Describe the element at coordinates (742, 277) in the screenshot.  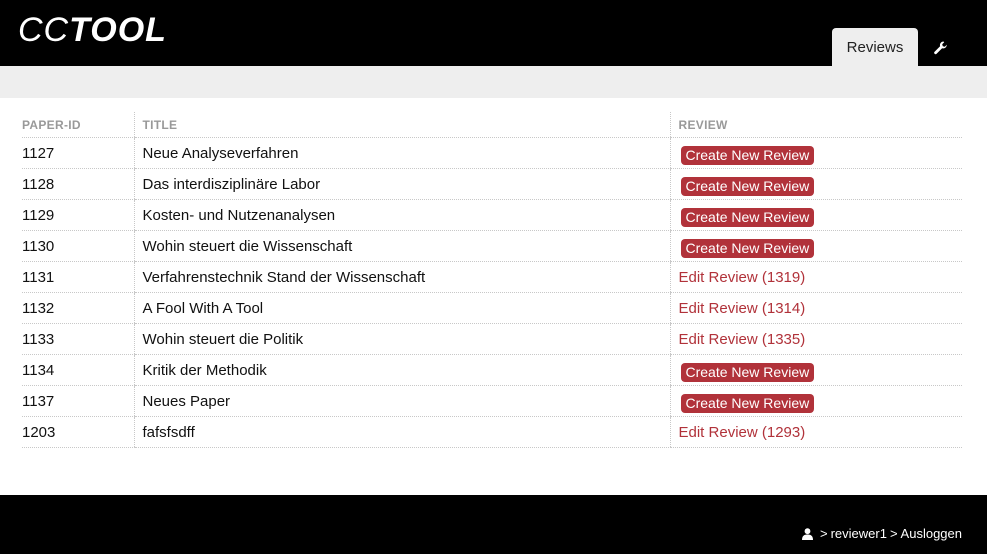
I see `edit-review-link: Edit Review (1319)` at that location.